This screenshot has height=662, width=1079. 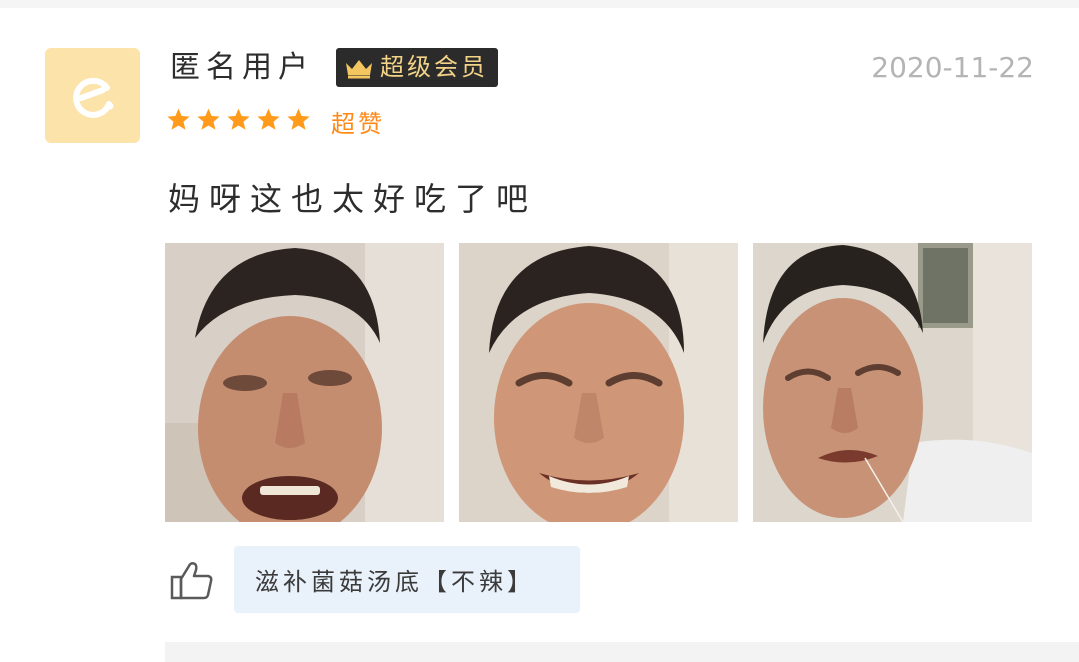 I want to click on review-text: 妈呀这也太好吃了吧, so click(x=353, y=199).